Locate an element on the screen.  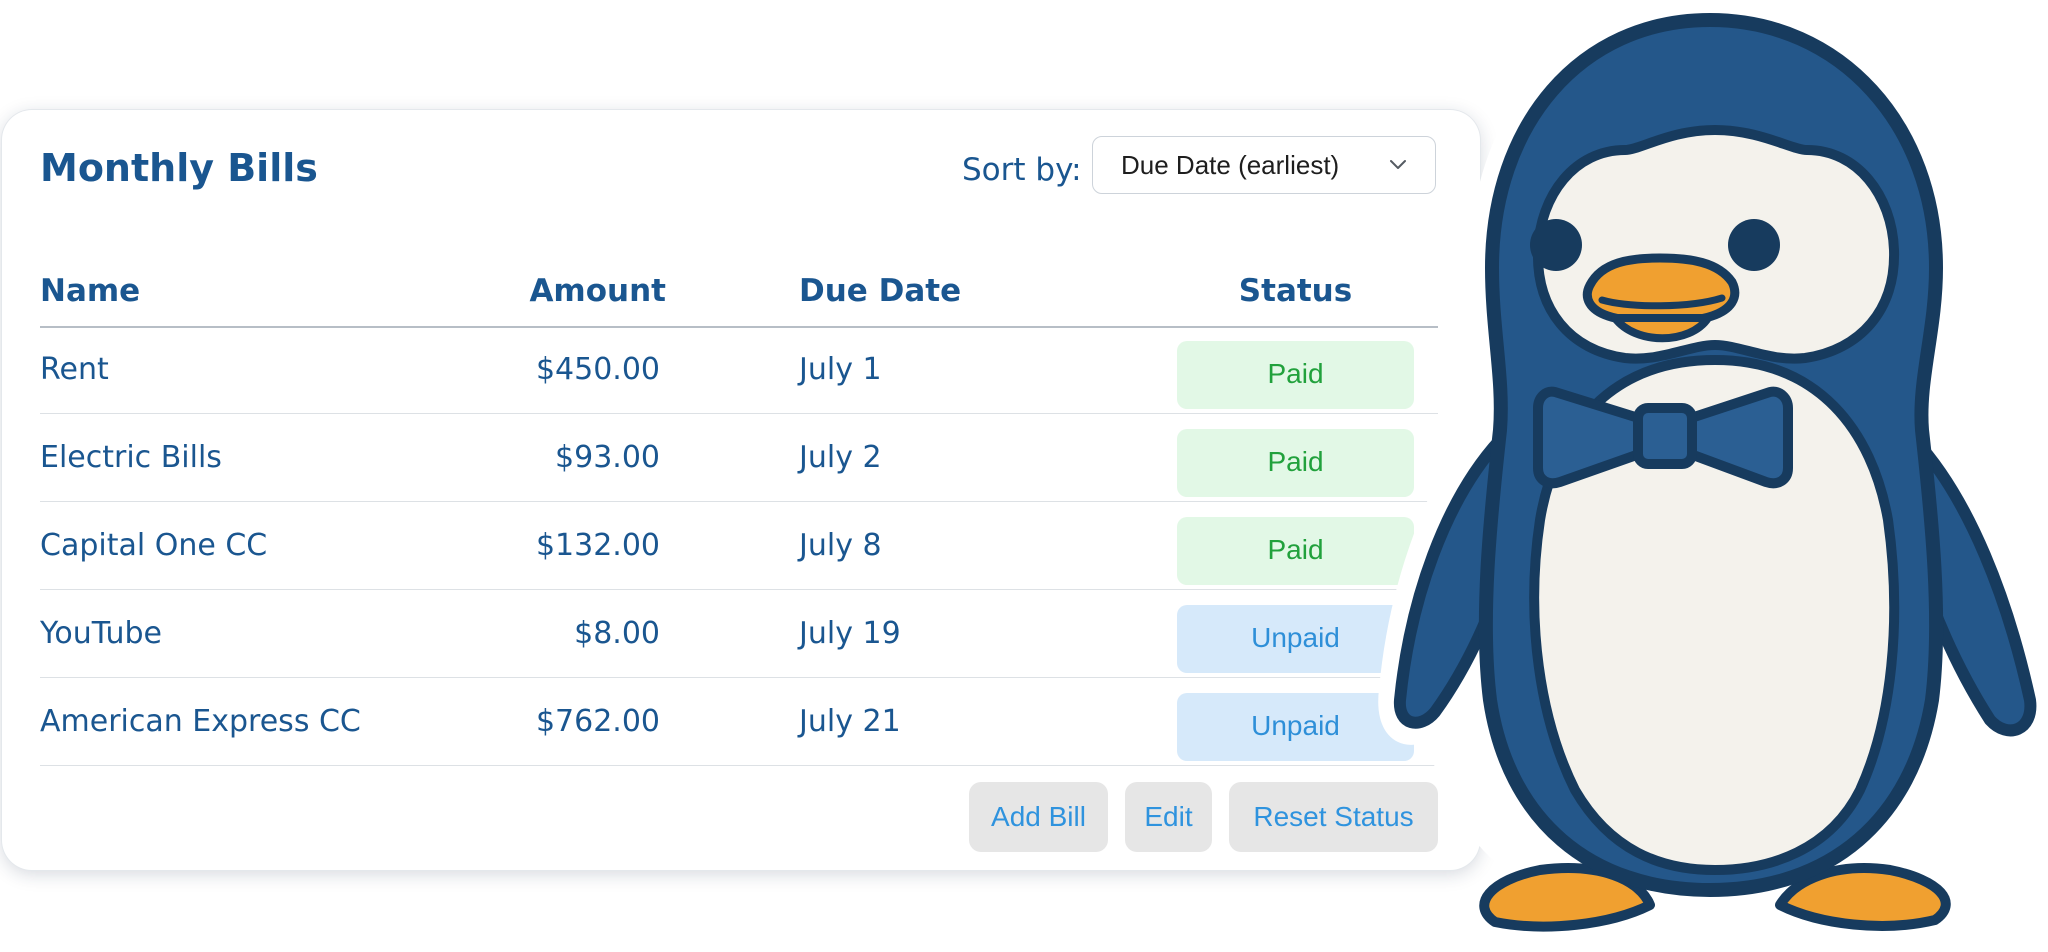
add-bill-button: Add Bill is located at coordinates (1038, 817).